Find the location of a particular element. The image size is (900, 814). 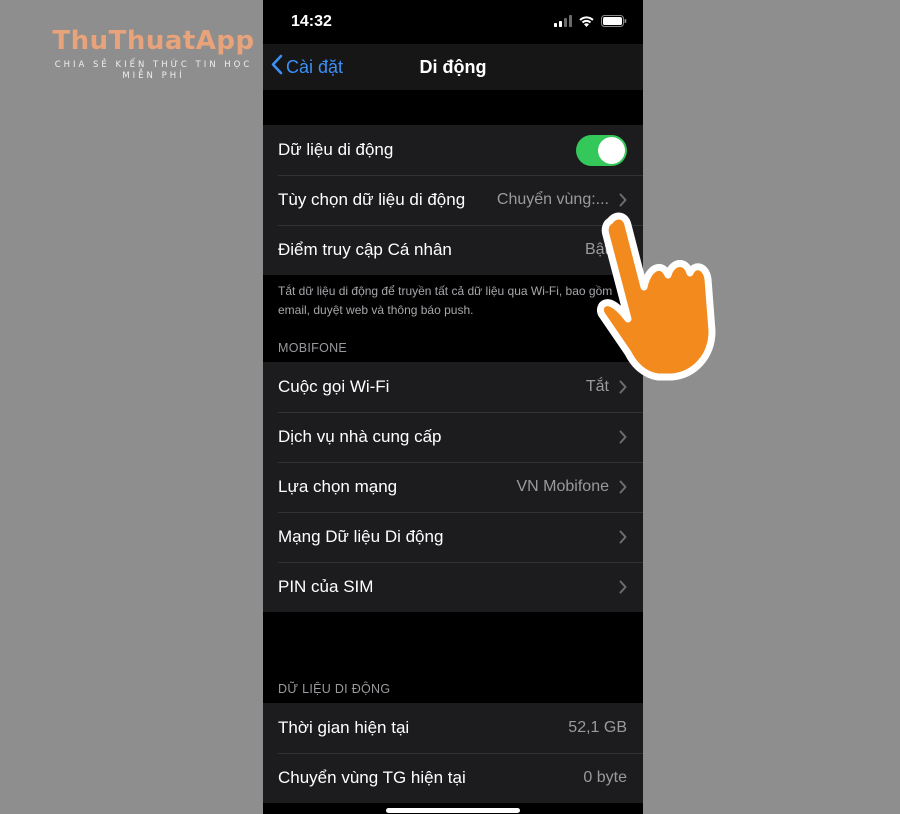

section-header-cellular-data: DỮ LIỆU DI ĐỘNG is located at coordinates (334, 689).